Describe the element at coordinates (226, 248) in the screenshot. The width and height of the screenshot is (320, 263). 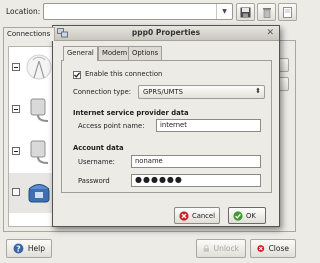
I see `unlock-label: Unlock` at that location.